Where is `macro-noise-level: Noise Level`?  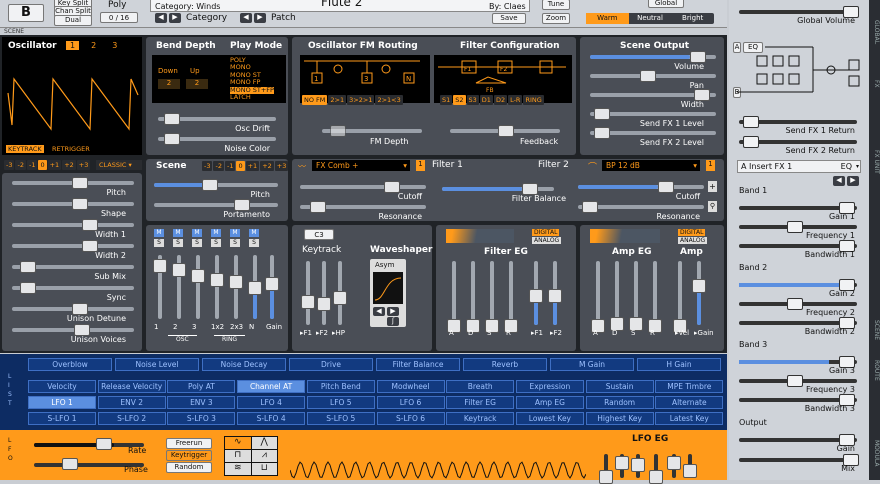 macro-noise-level: Noise Level is located at coordinates (157, 364).